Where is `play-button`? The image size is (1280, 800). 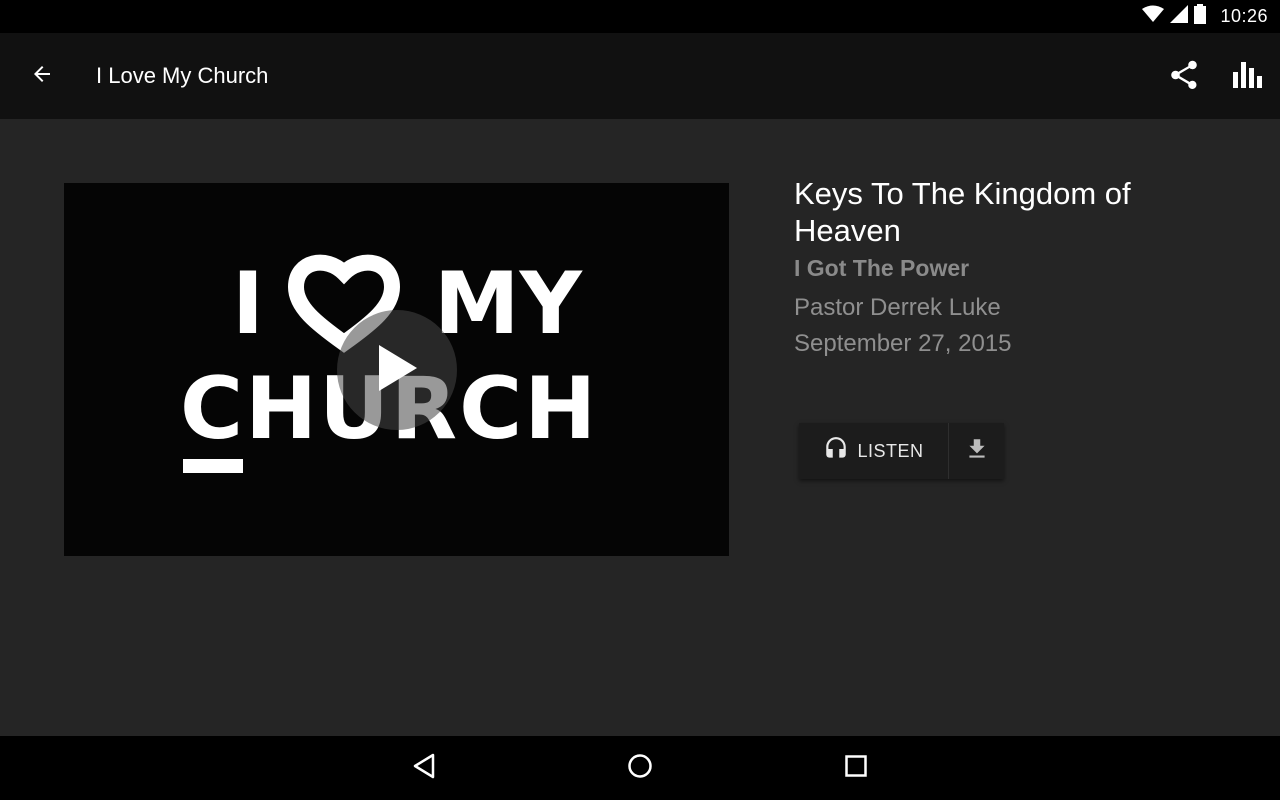
play-button is located at coordinates (397, 370).